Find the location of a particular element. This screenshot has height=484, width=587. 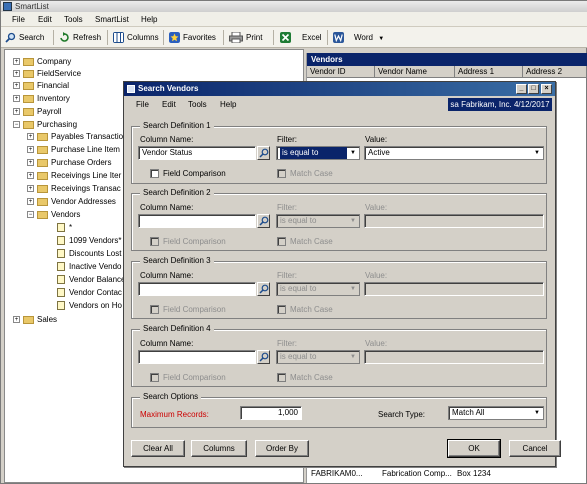

tree-item-vendor-balance: Vendor Balance is located at coordinates (91, 280).